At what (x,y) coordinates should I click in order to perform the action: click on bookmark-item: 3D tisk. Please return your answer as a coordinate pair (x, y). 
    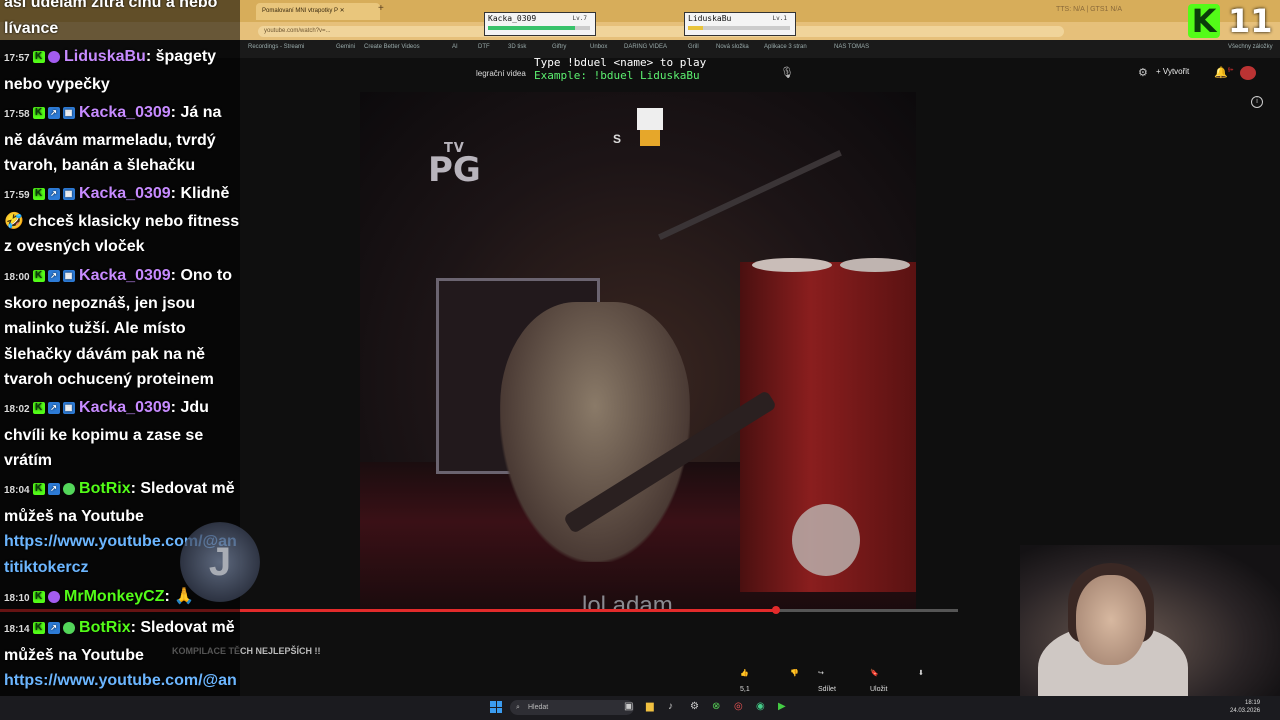
    Looking at the image, I should click on (517, 47).